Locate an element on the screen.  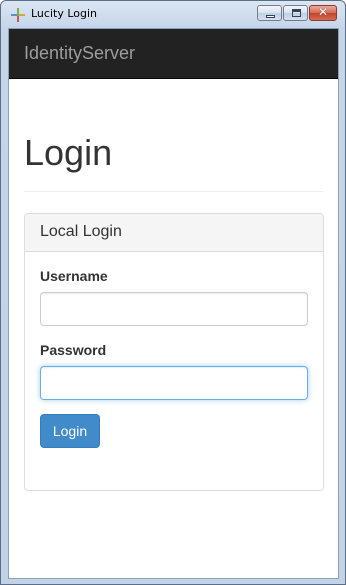
navbar: IdentityServer is located at coordinates (173, 54).